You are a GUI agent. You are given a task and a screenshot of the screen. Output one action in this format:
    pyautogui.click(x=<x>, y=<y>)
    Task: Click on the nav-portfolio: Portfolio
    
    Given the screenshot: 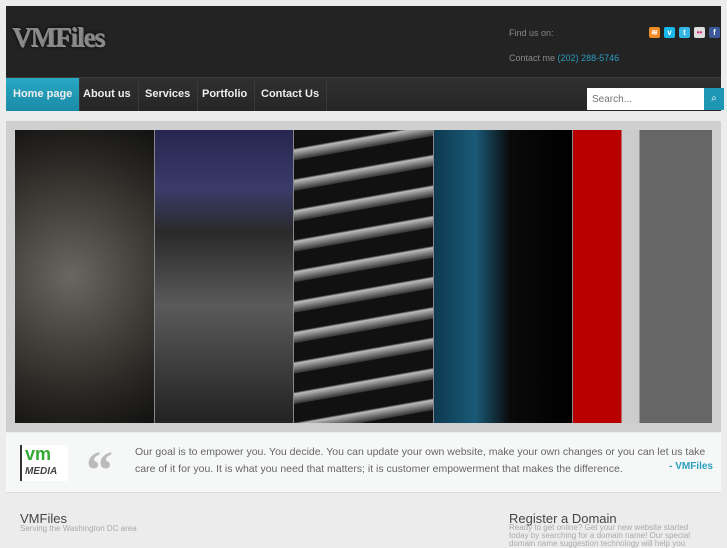 What is the action you would take?
    pyautogui.click(x=225, y=94)
    